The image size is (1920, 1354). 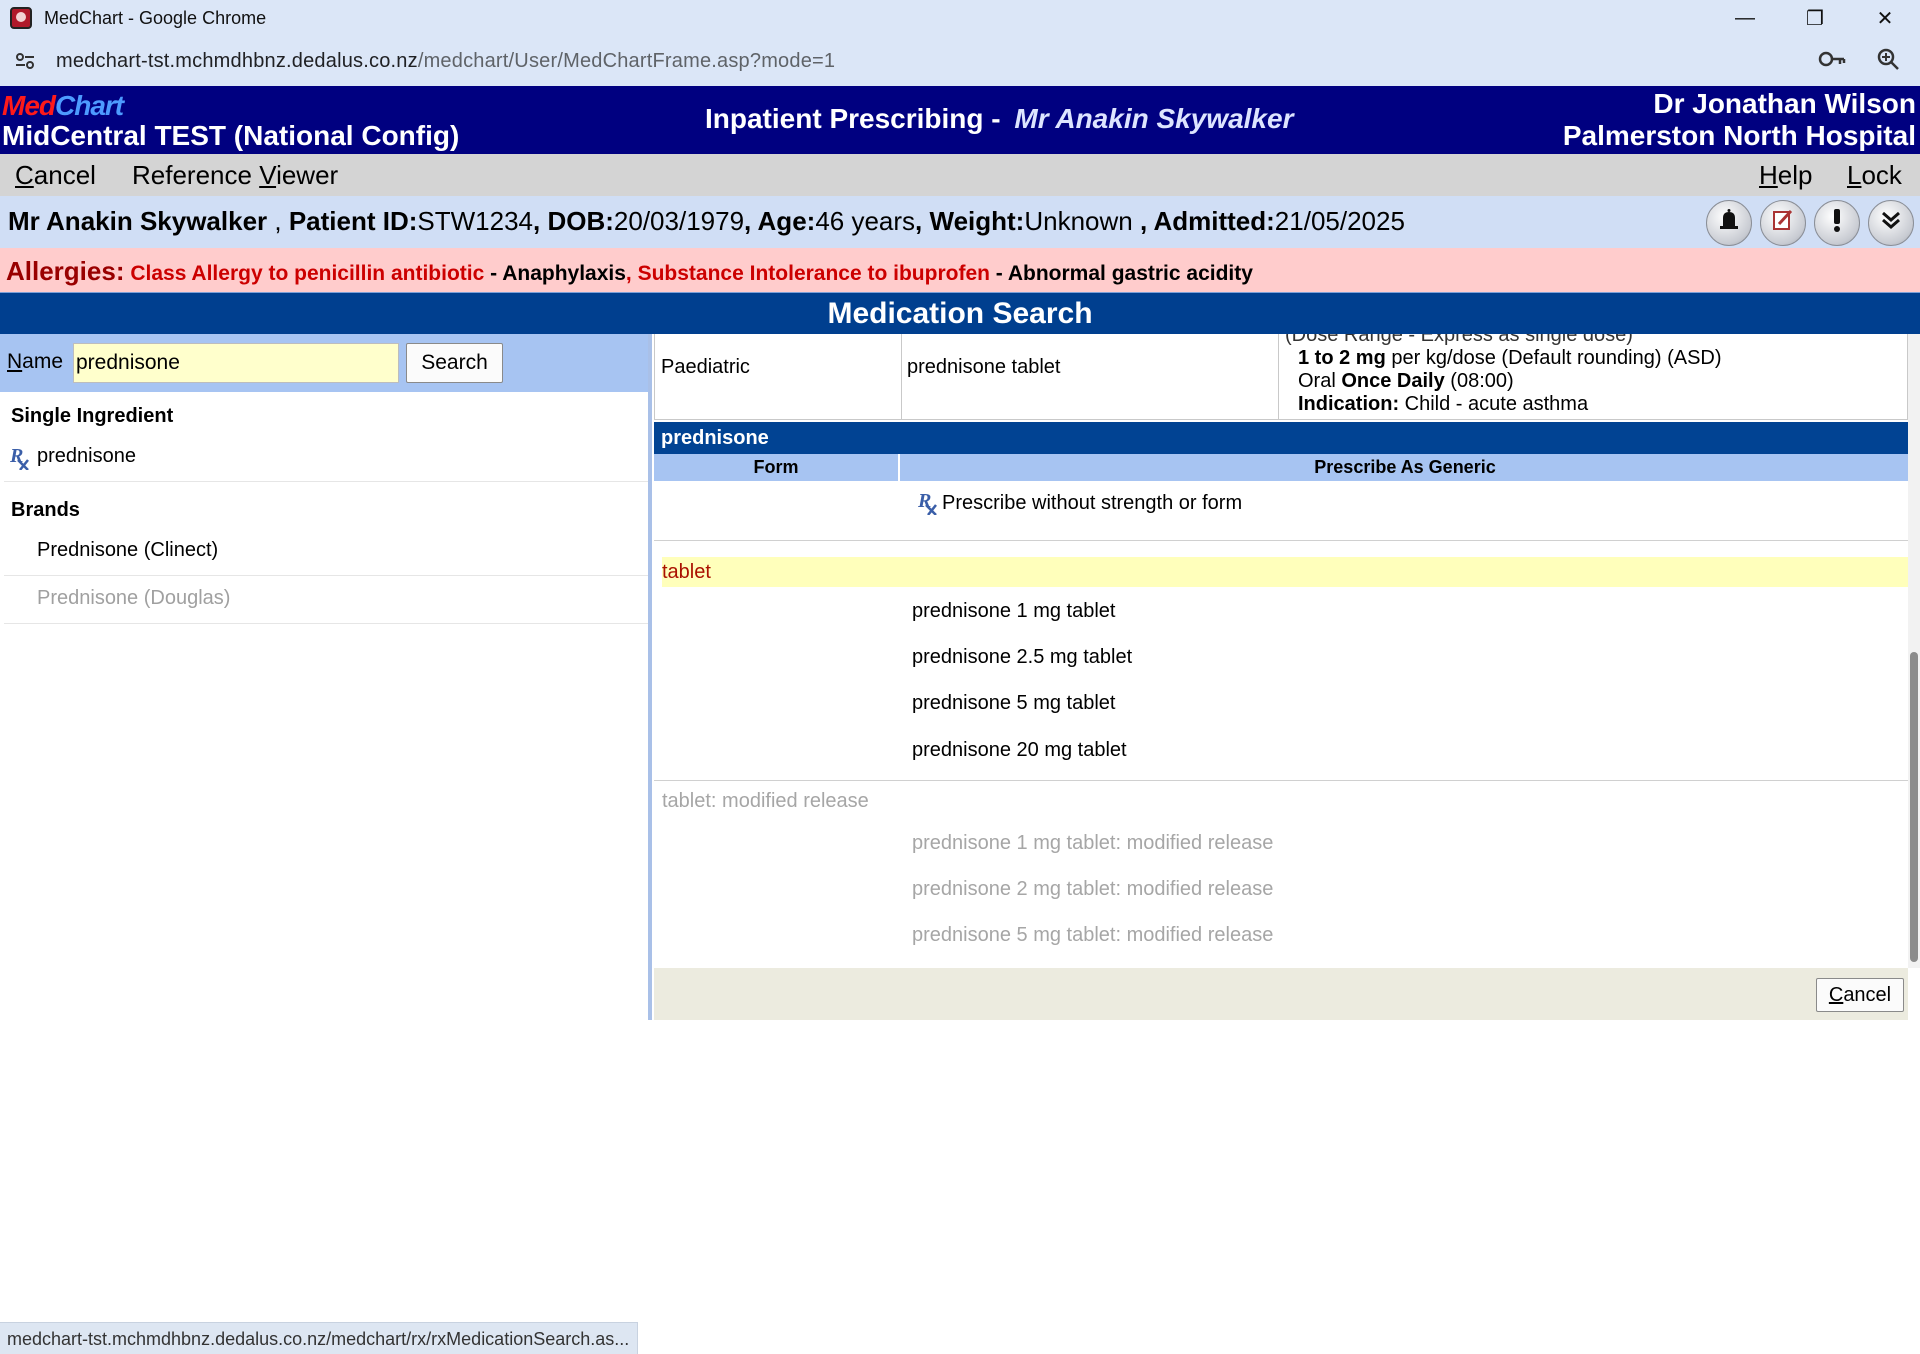 What do you see at coordinates (35, 361) in the screenshot?
I see `name-label: Name` at bounding box center [35, 361].